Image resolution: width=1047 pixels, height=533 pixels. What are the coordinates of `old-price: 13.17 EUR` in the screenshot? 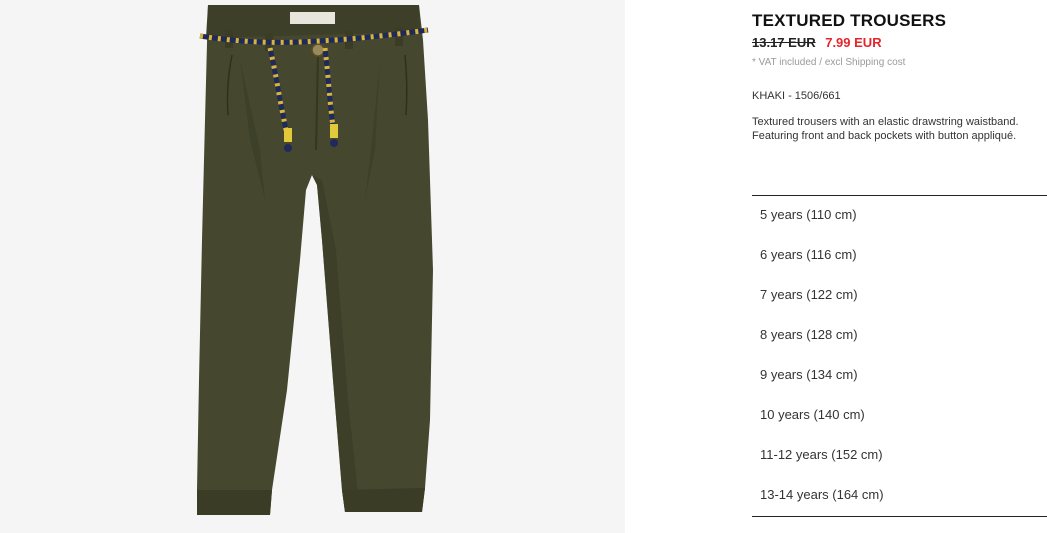 It's located at (784, 42).